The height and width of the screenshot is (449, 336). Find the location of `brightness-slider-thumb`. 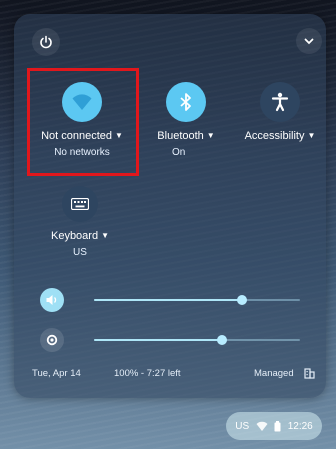

brightness-slider-thumb is located at coordinates (221, 340).